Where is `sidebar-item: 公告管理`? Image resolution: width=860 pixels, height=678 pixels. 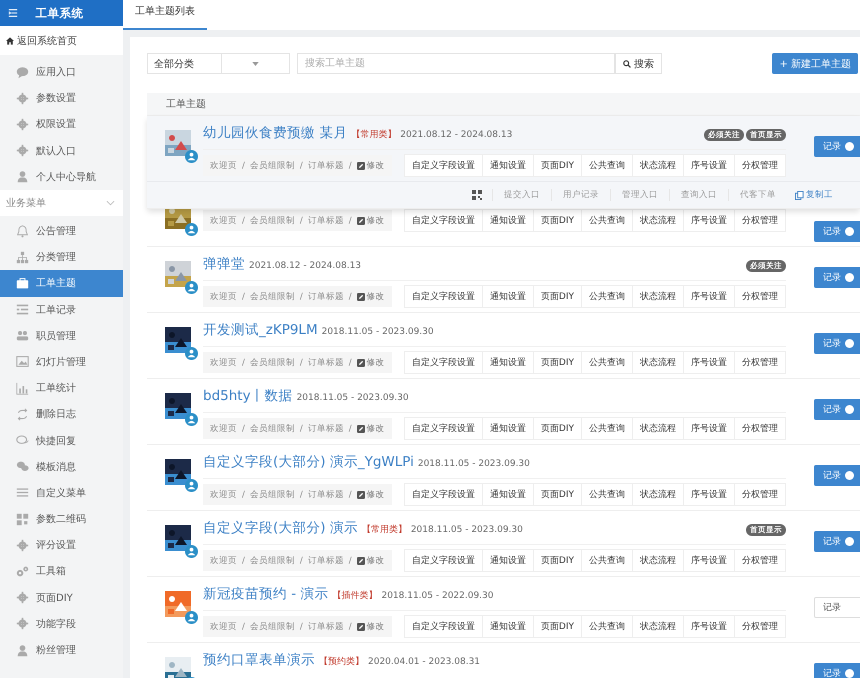 sidebar-item: 公告管理 is located at coordinates (61, 231).